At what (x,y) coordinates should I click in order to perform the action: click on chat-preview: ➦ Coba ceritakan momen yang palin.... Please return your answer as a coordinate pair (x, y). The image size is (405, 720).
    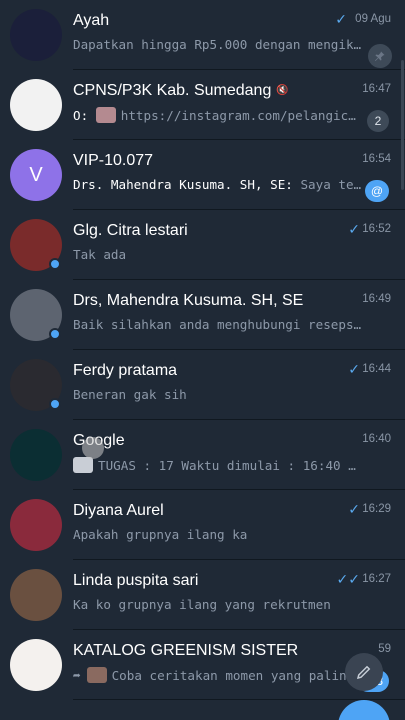
    Looking at the image, I should click on (218, 675).